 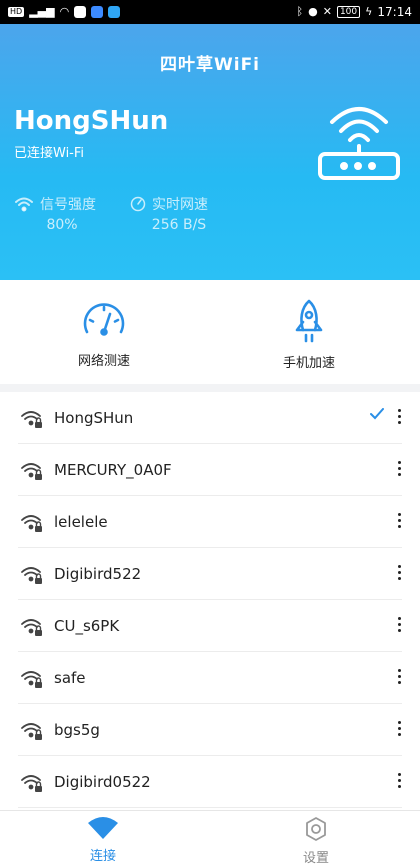 What do you see at coordinates (210, 839) in the screenshot?
I see `bottom-tab-bar: 连接 设置` at bounding box center [210, 839].